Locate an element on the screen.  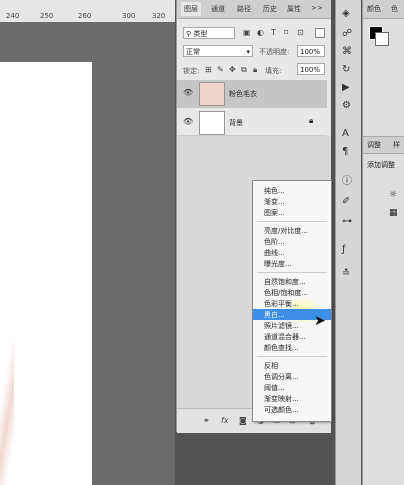
brush-icon: ✐ is located at coordinates (346, 201).